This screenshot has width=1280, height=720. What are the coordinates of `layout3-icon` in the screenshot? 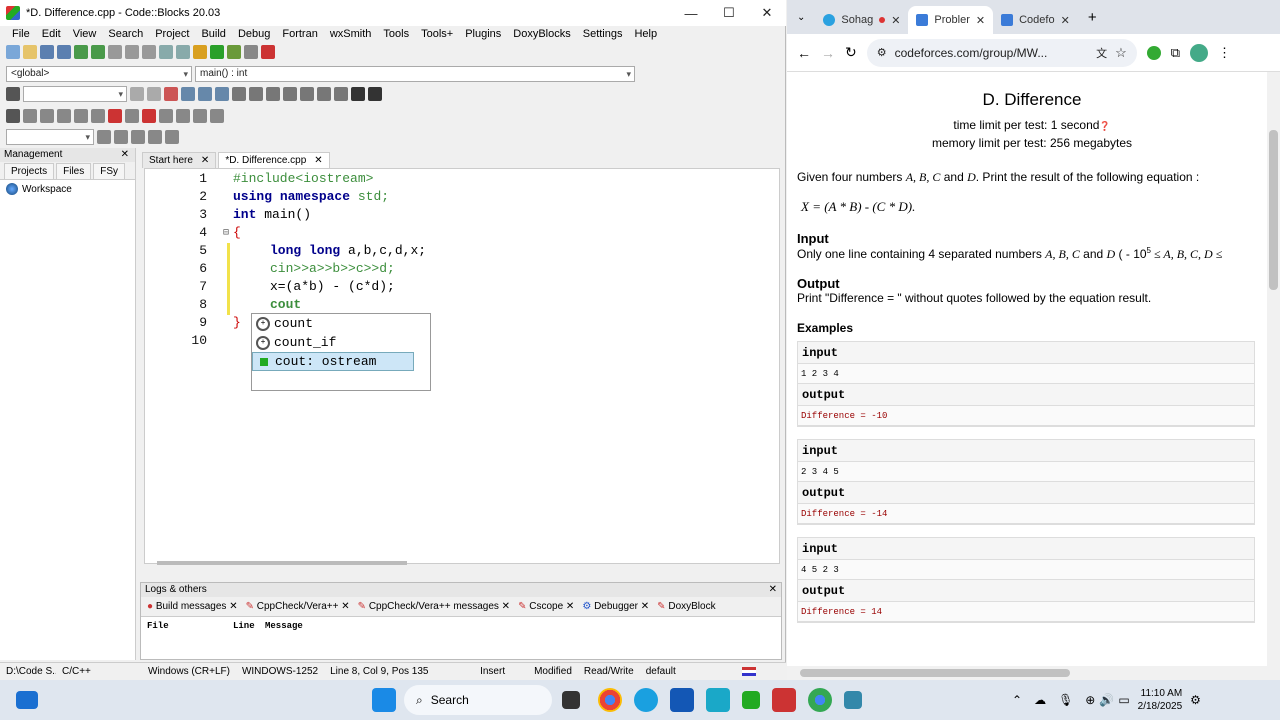 It's located at (307, 94).